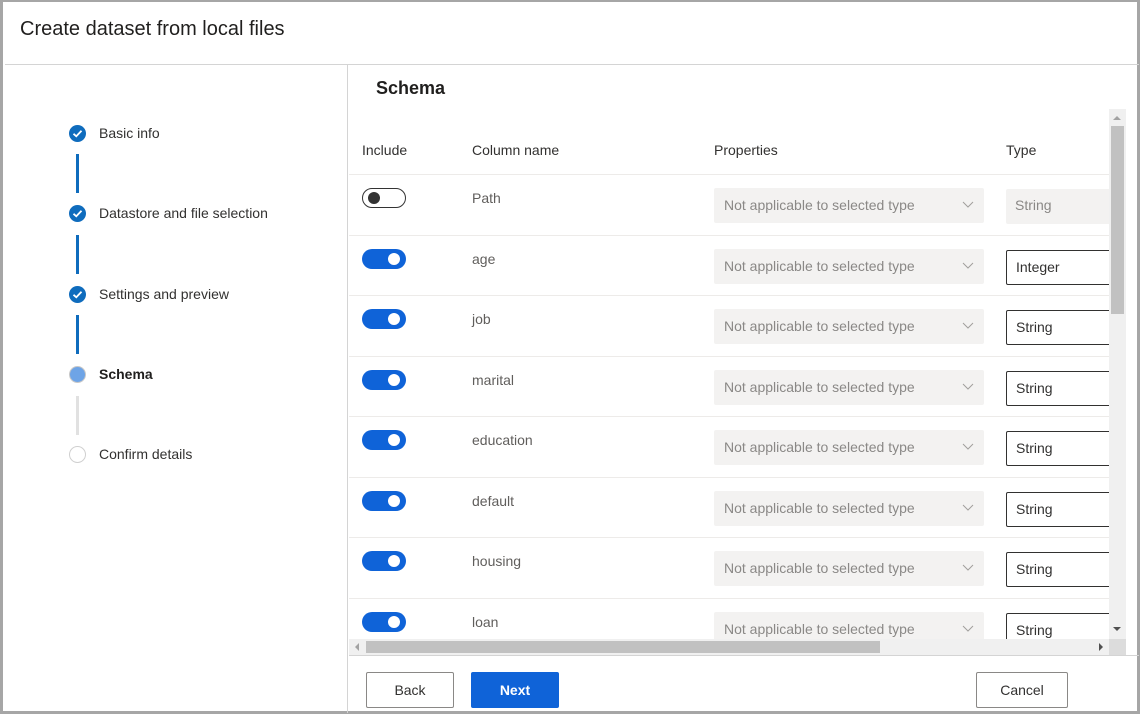 The width and height of the screenshot is (1140, 714). I want to click on scroll-left-icon, so click(357, 647).